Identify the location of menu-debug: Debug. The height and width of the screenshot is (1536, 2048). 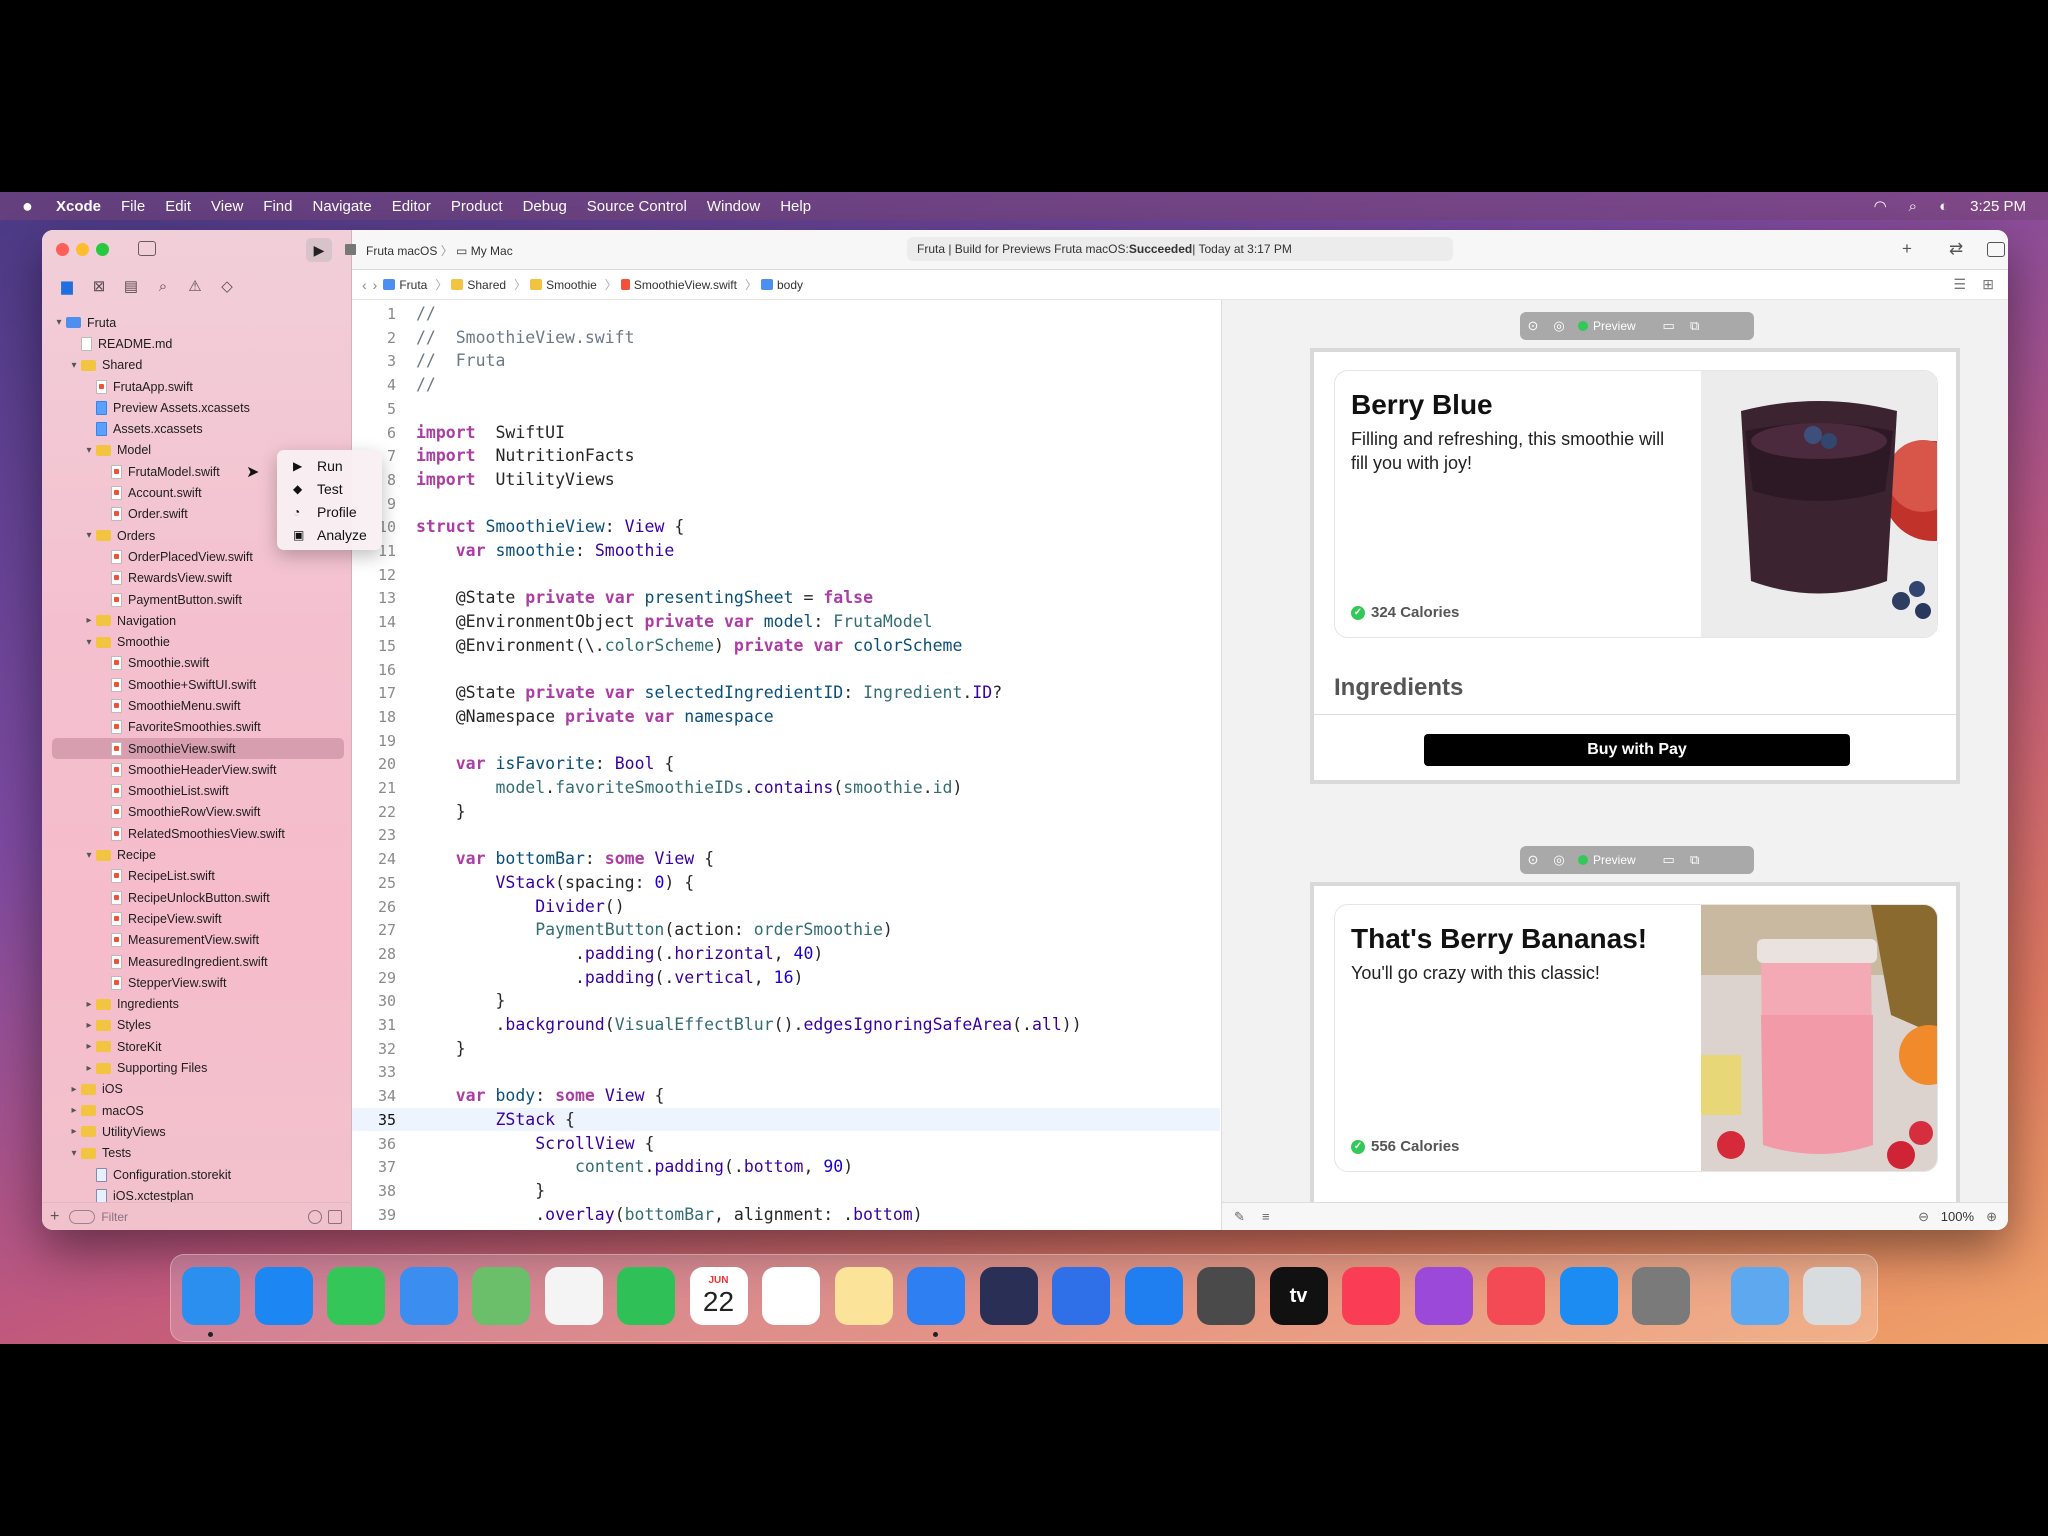
(545, 206).